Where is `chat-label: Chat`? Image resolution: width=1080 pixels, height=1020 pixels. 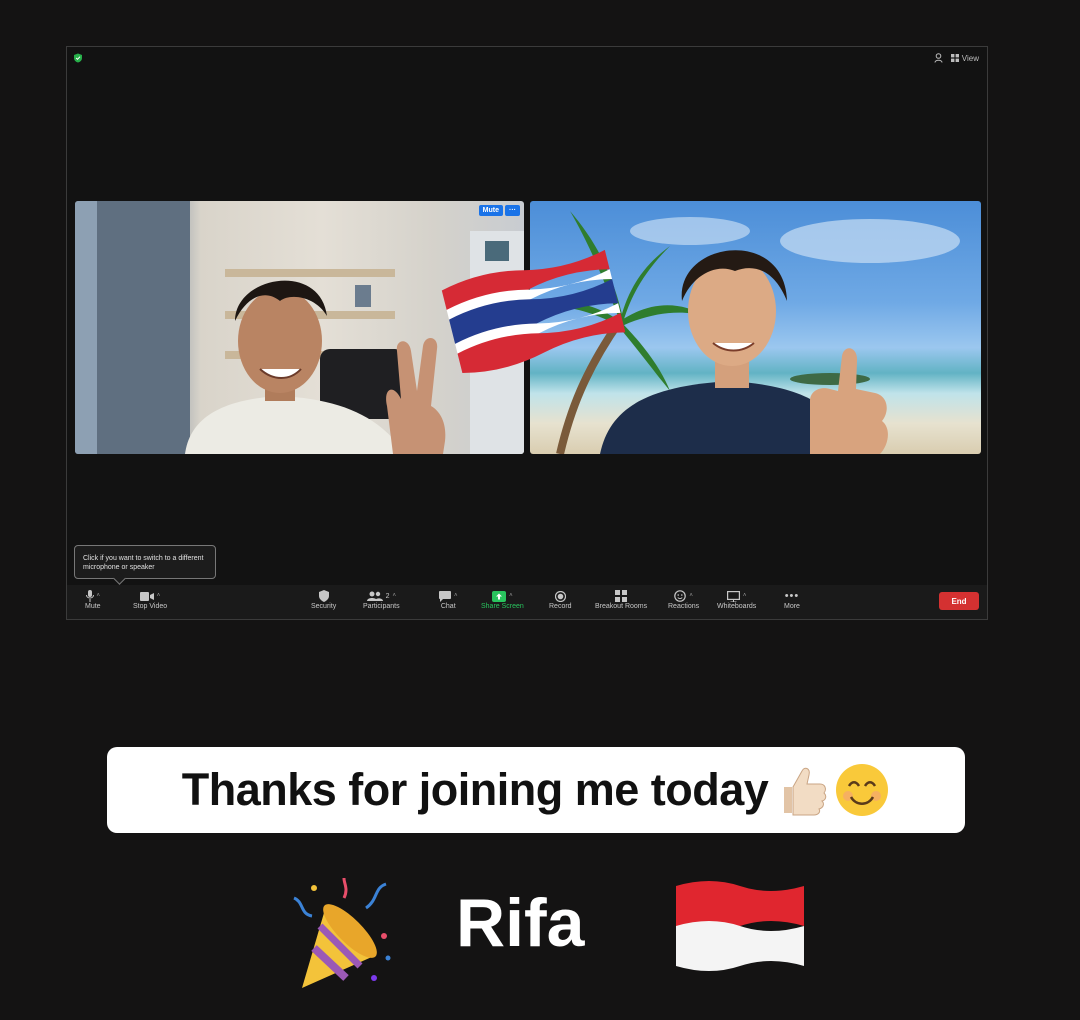
chat-label: Chat is located at coordinates (448, 606).